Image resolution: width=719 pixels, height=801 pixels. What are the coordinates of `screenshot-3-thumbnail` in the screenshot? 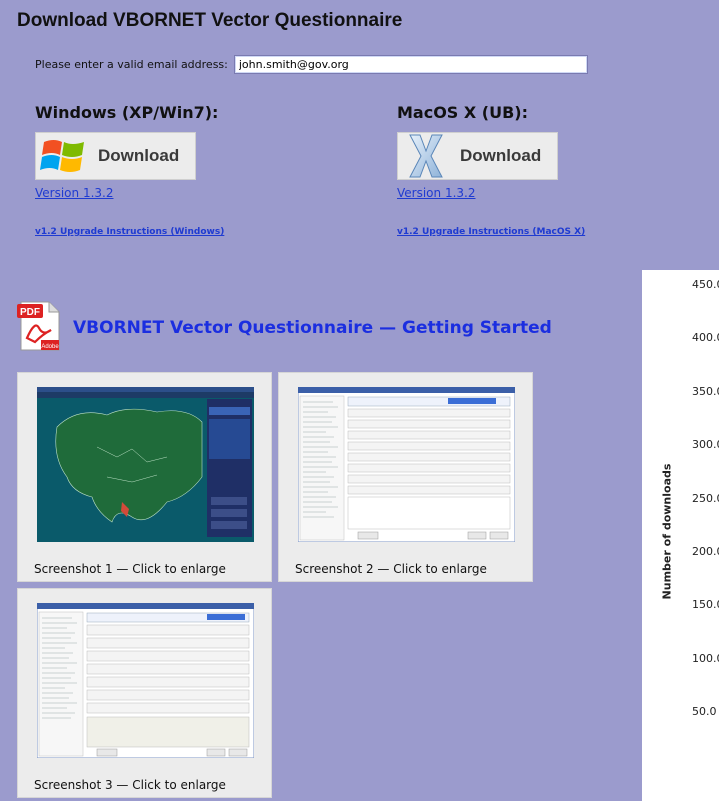 It's located at (145, 680).